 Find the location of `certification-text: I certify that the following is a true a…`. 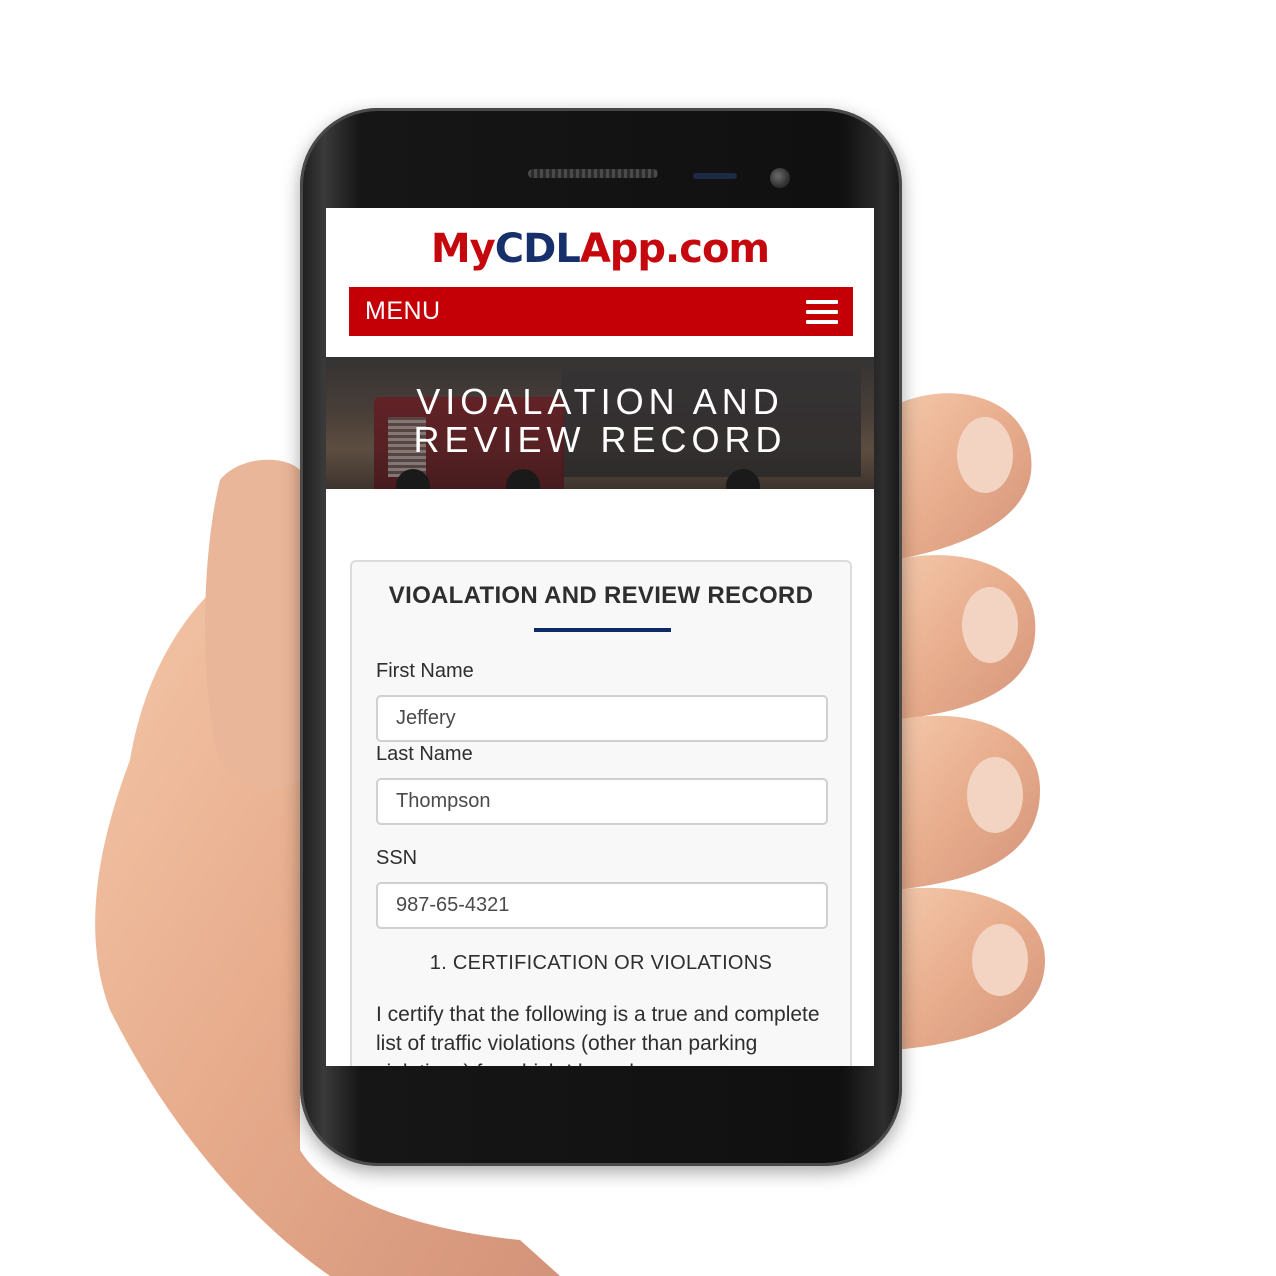

certification-text: I certify that the following is a true a… is located at coordinates (598, 1034).